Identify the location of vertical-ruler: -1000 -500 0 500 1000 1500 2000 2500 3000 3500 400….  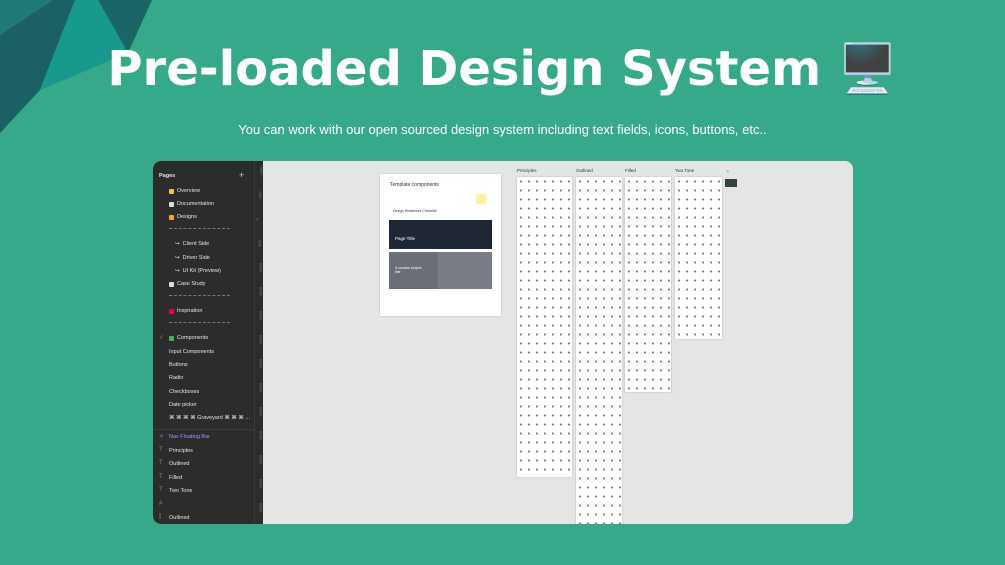
(259, 342).